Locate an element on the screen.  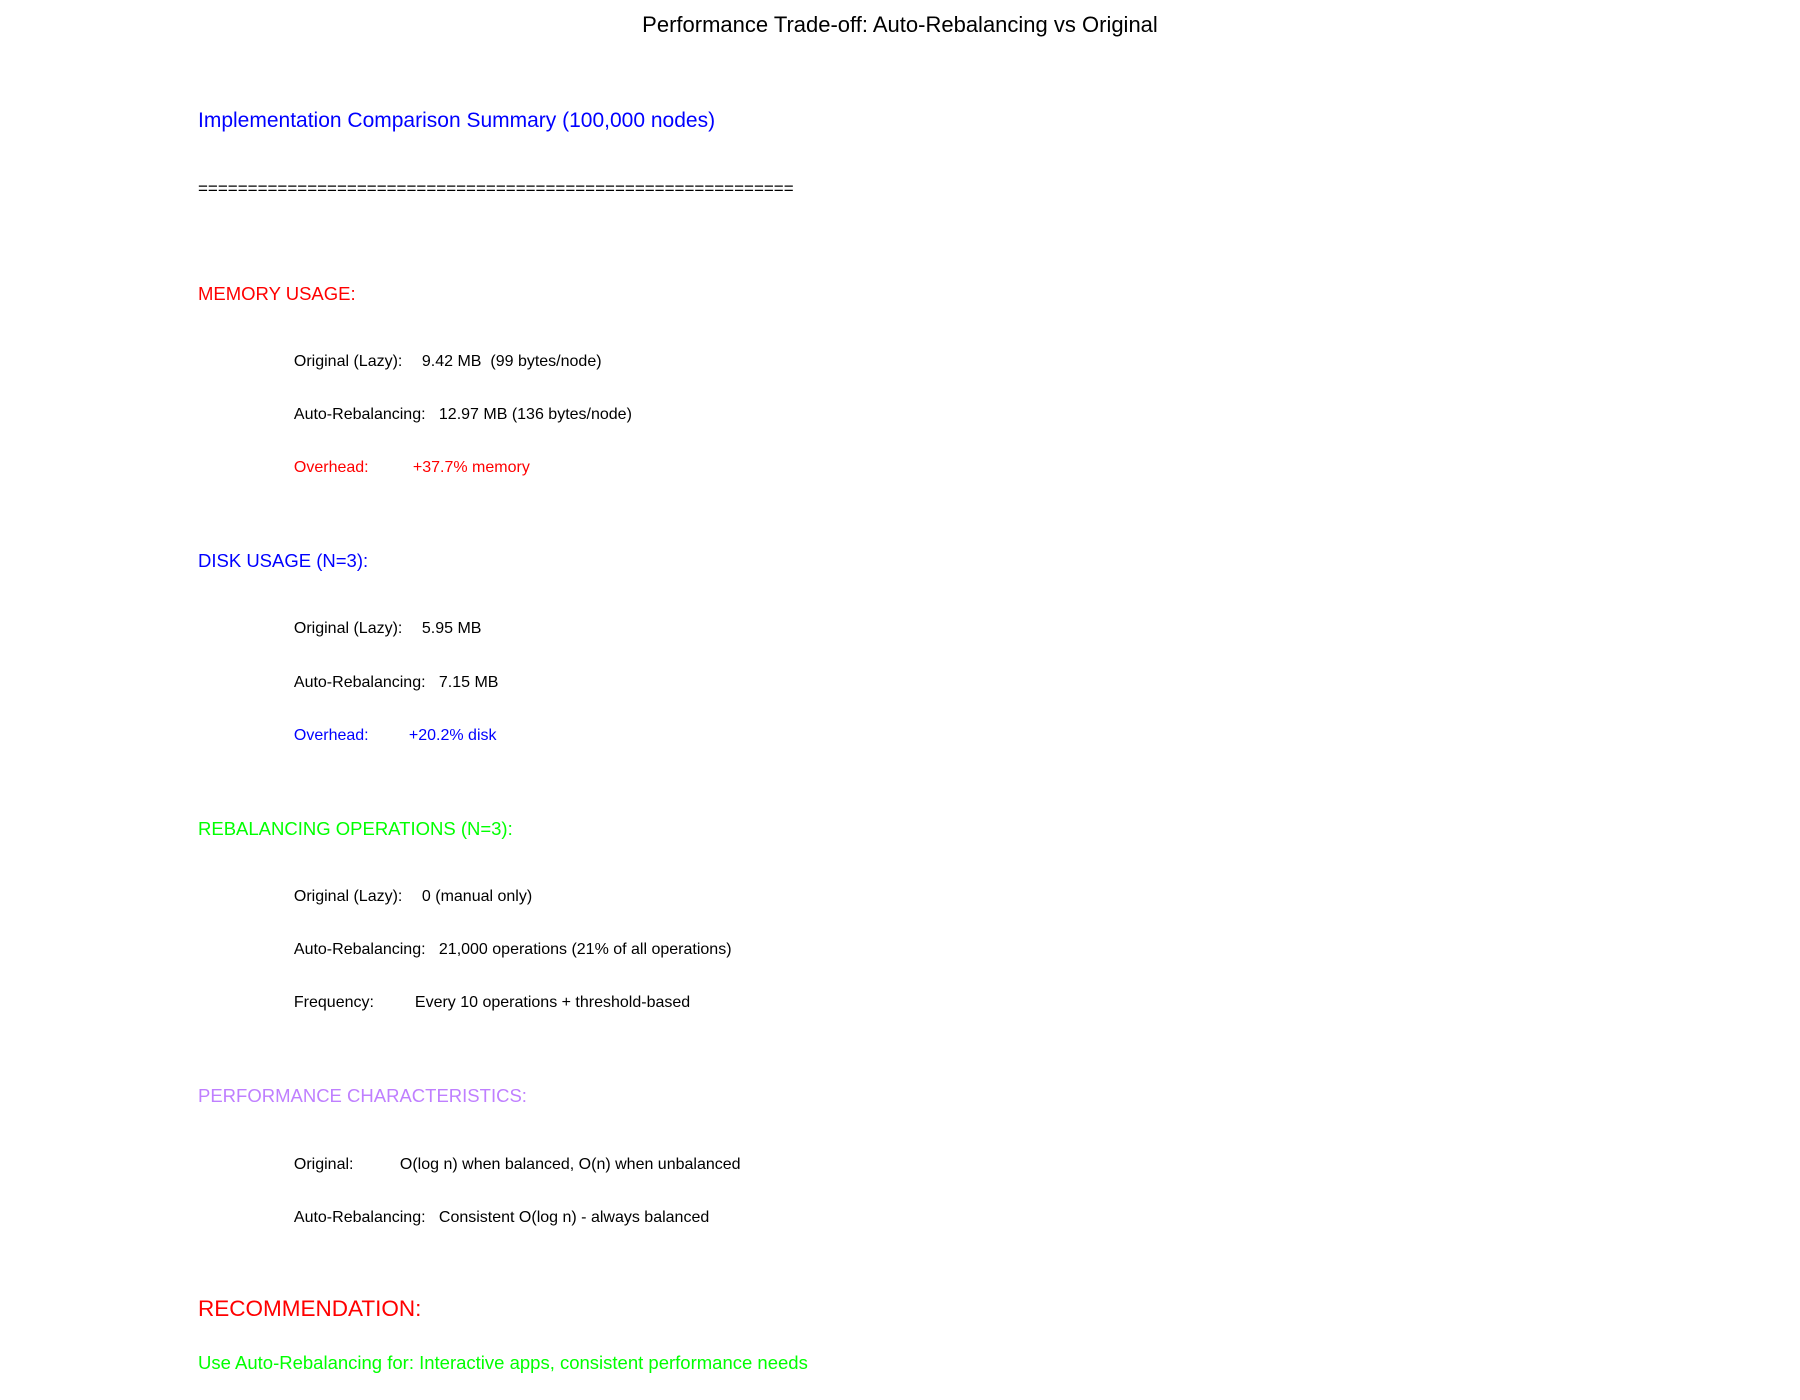
disk-row-auto-value: 7.15 MB is located at coordinates (468, 682).